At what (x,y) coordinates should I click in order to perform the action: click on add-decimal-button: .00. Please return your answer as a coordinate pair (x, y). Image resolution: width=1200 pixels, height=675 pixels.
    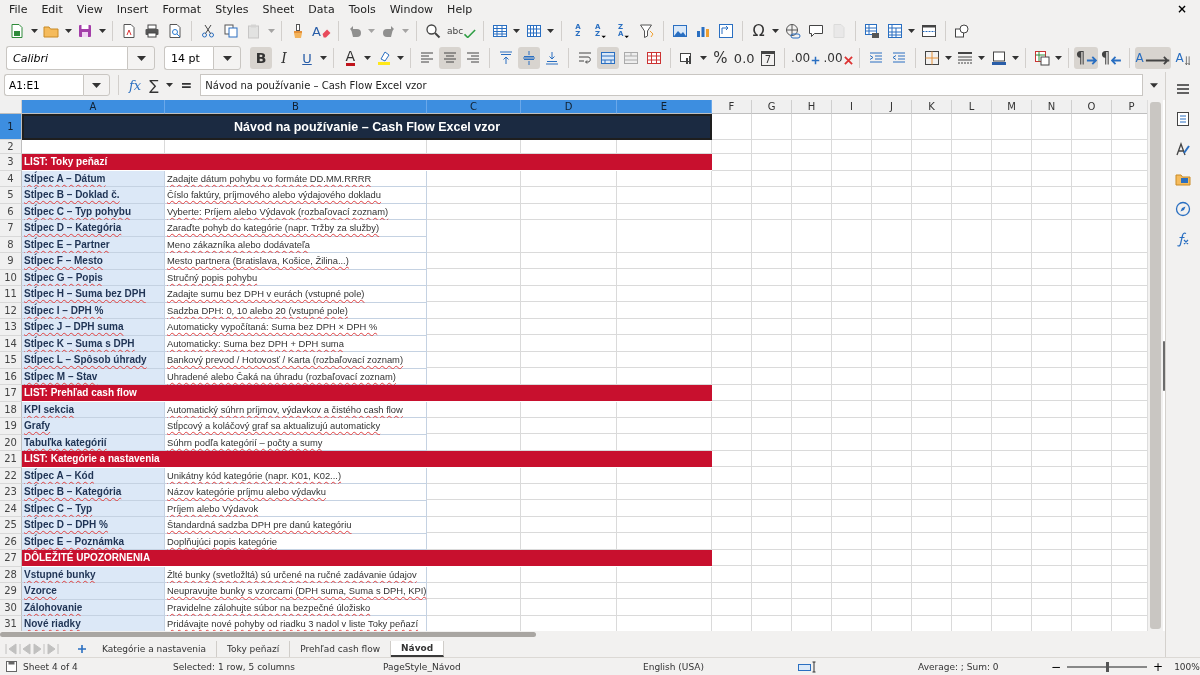
    Looking at the image, I should click on (805, 58).